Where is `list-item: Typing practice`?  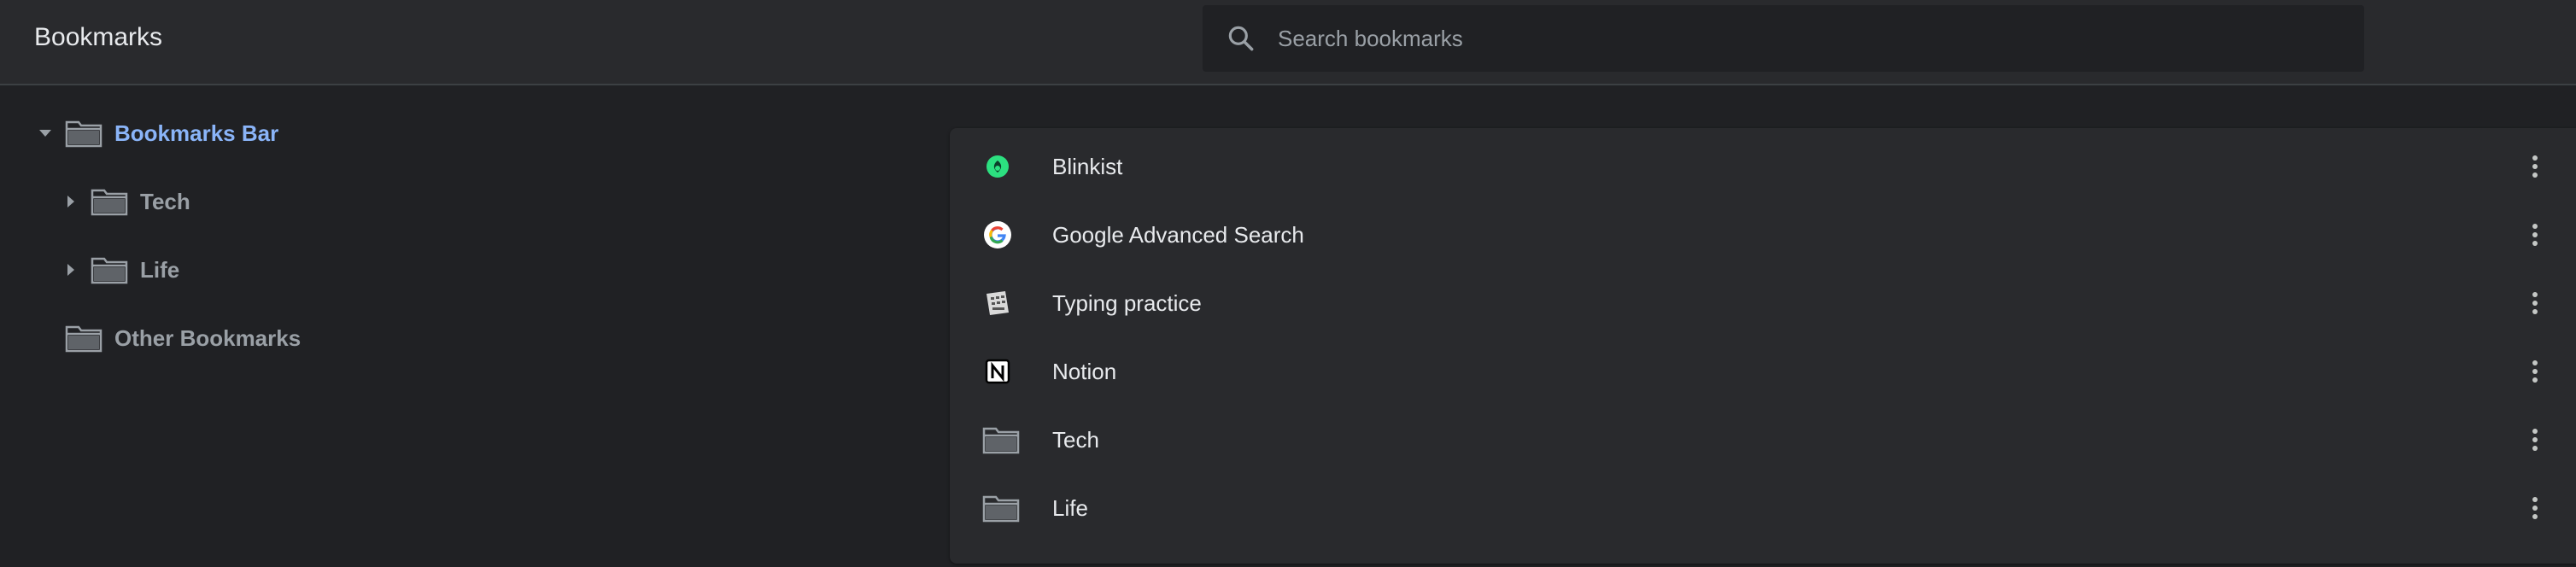
list-item: Typing practice is located at coordinates (1763, 303).